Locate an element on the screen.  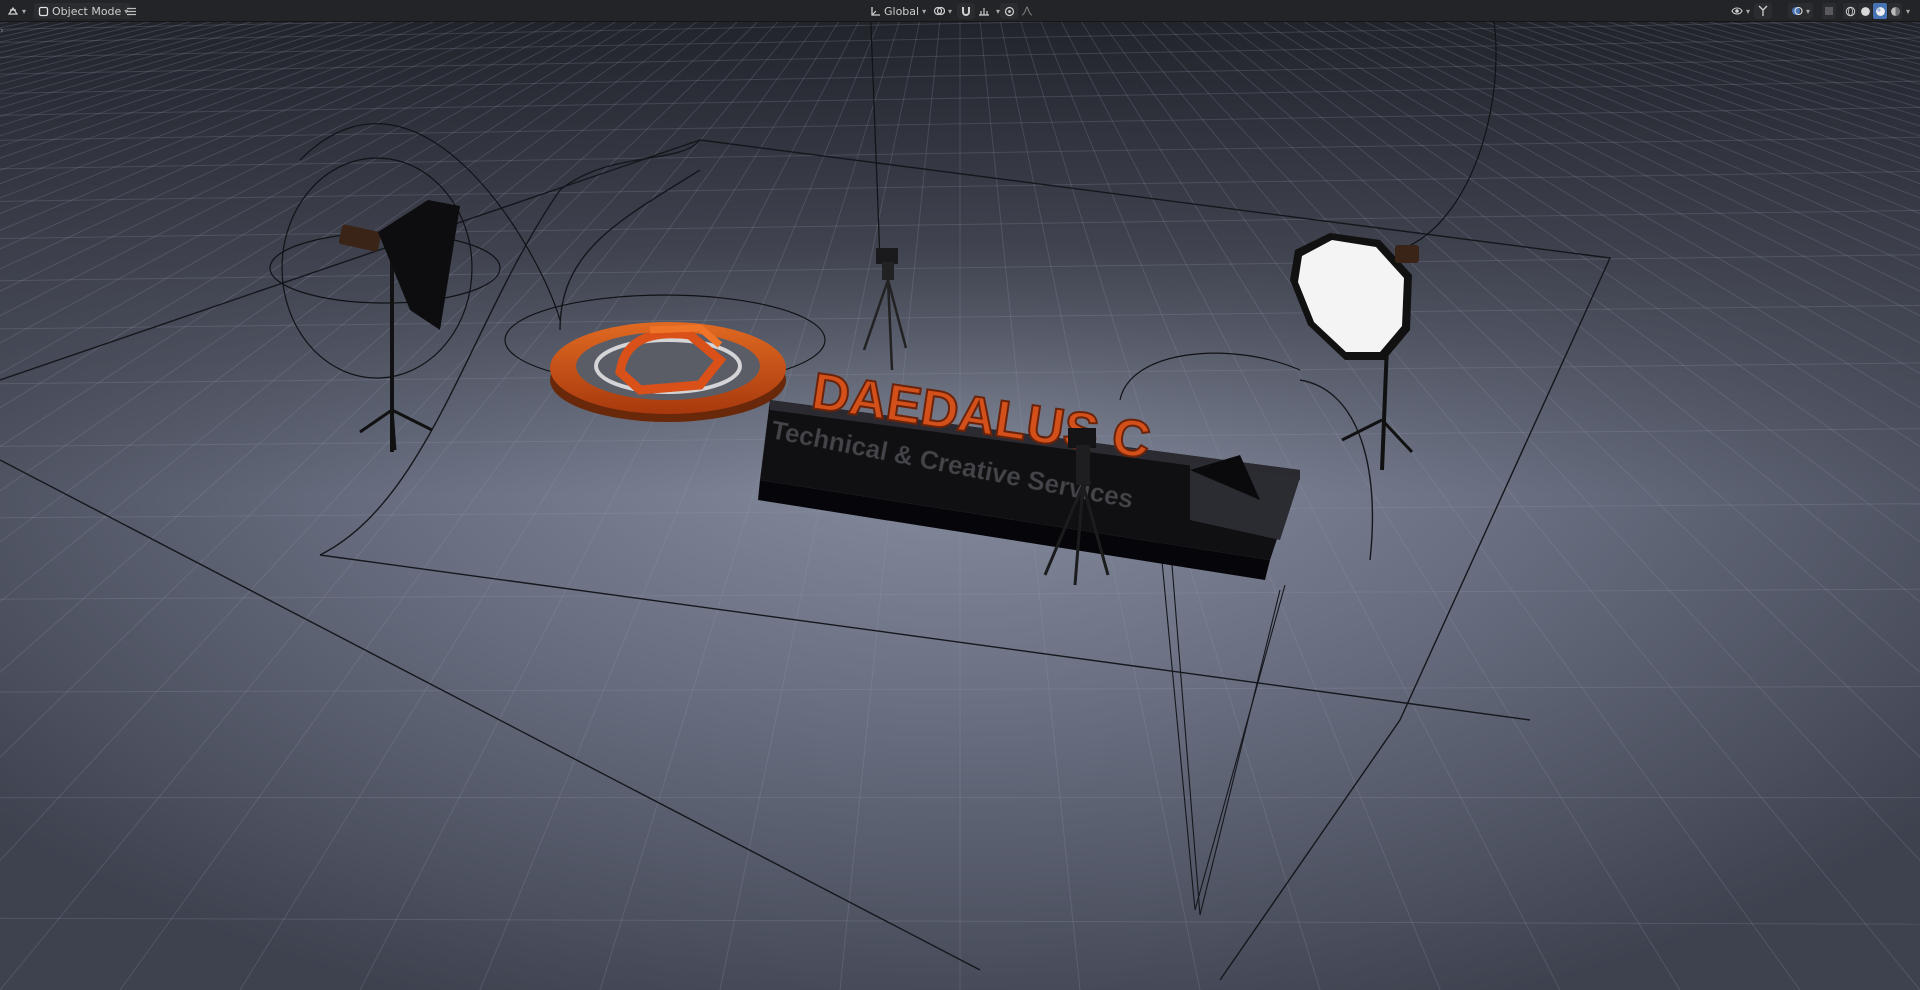
shading-rendered-button is located at coordinates (1895, 11).